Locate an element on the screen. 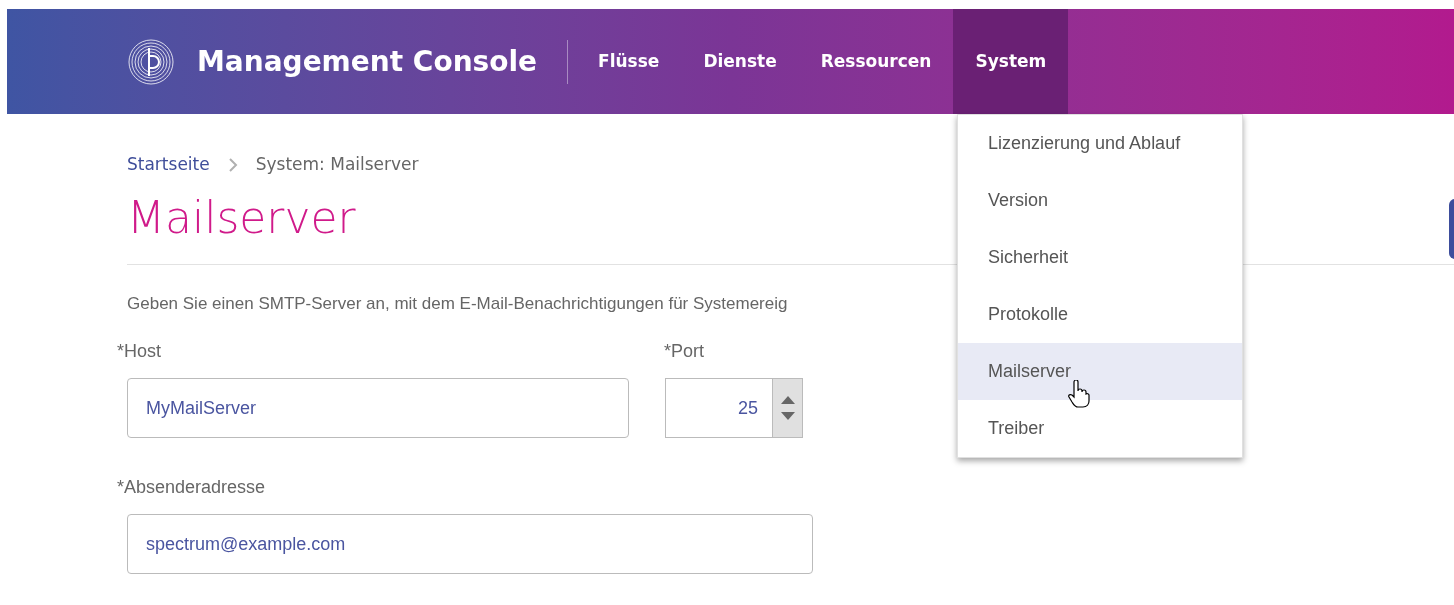  breadcrumb-current: System: Mailserver is located at coordinates (337, 164).